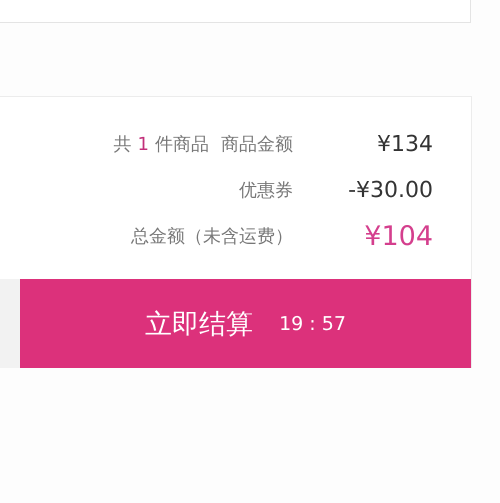  I want to click on count-prefix: 共, so click(123, 144).